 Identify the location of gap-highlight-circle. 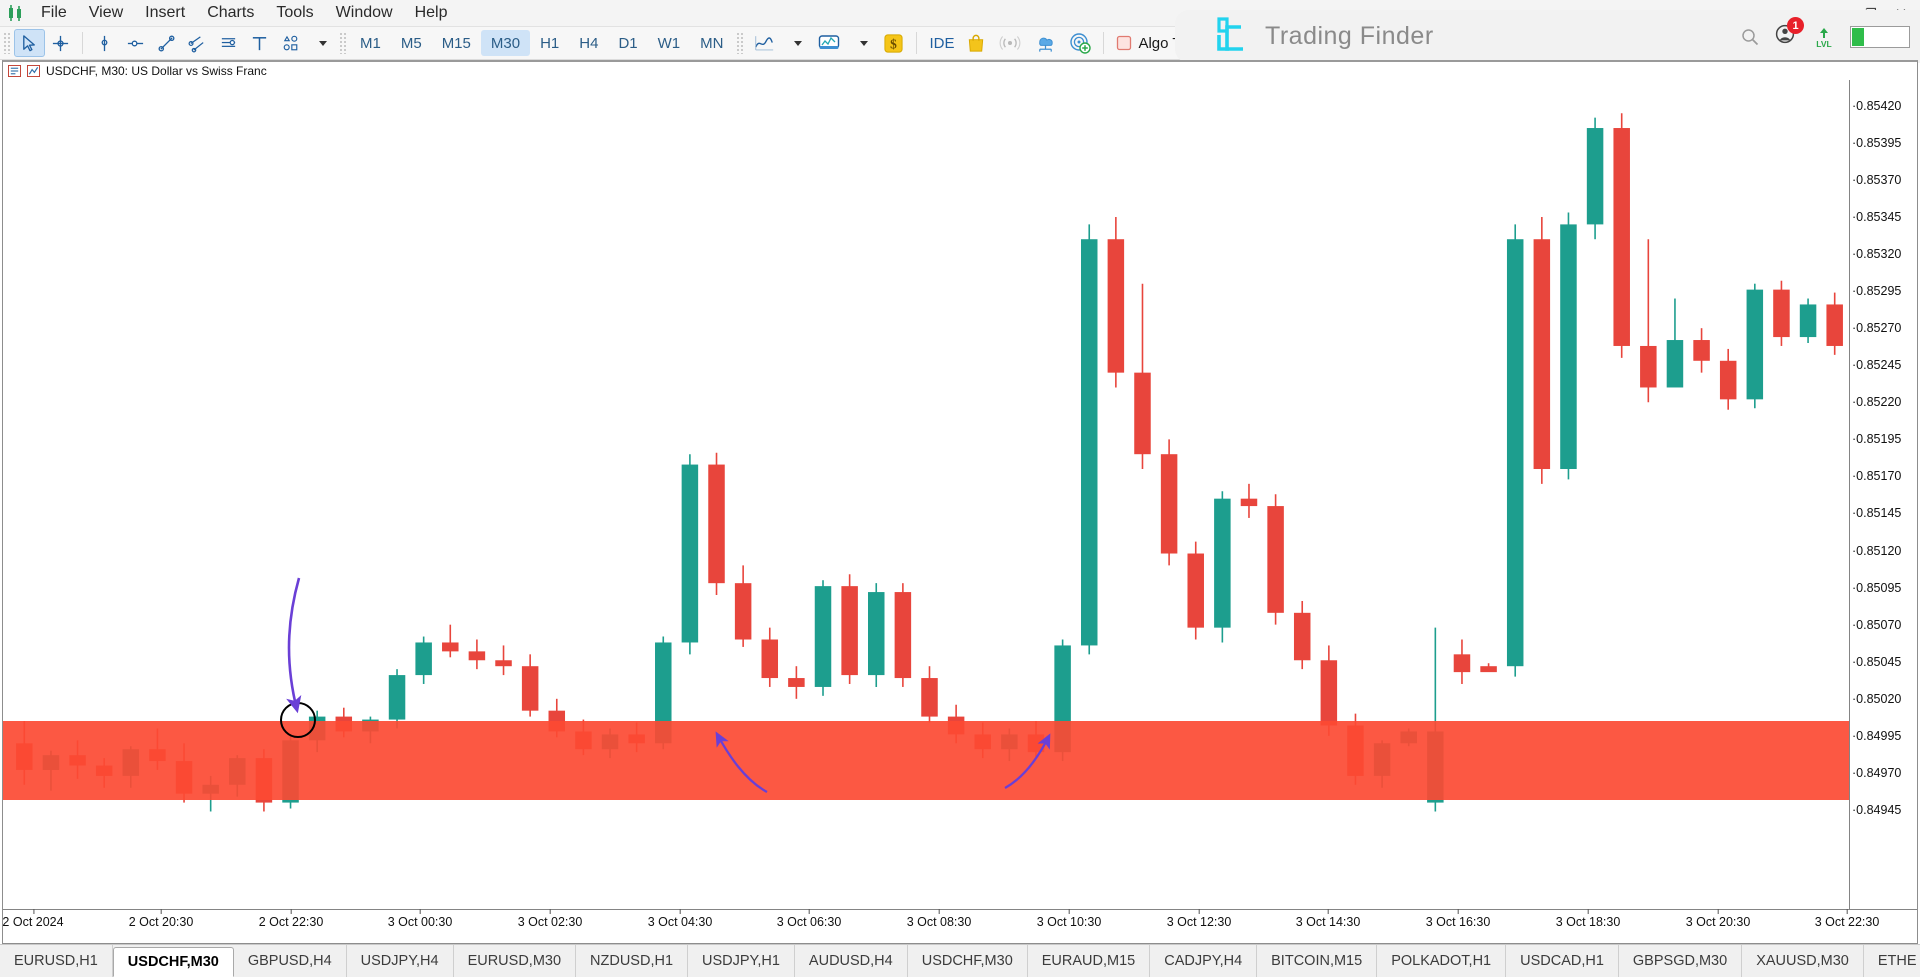
(298, 720).